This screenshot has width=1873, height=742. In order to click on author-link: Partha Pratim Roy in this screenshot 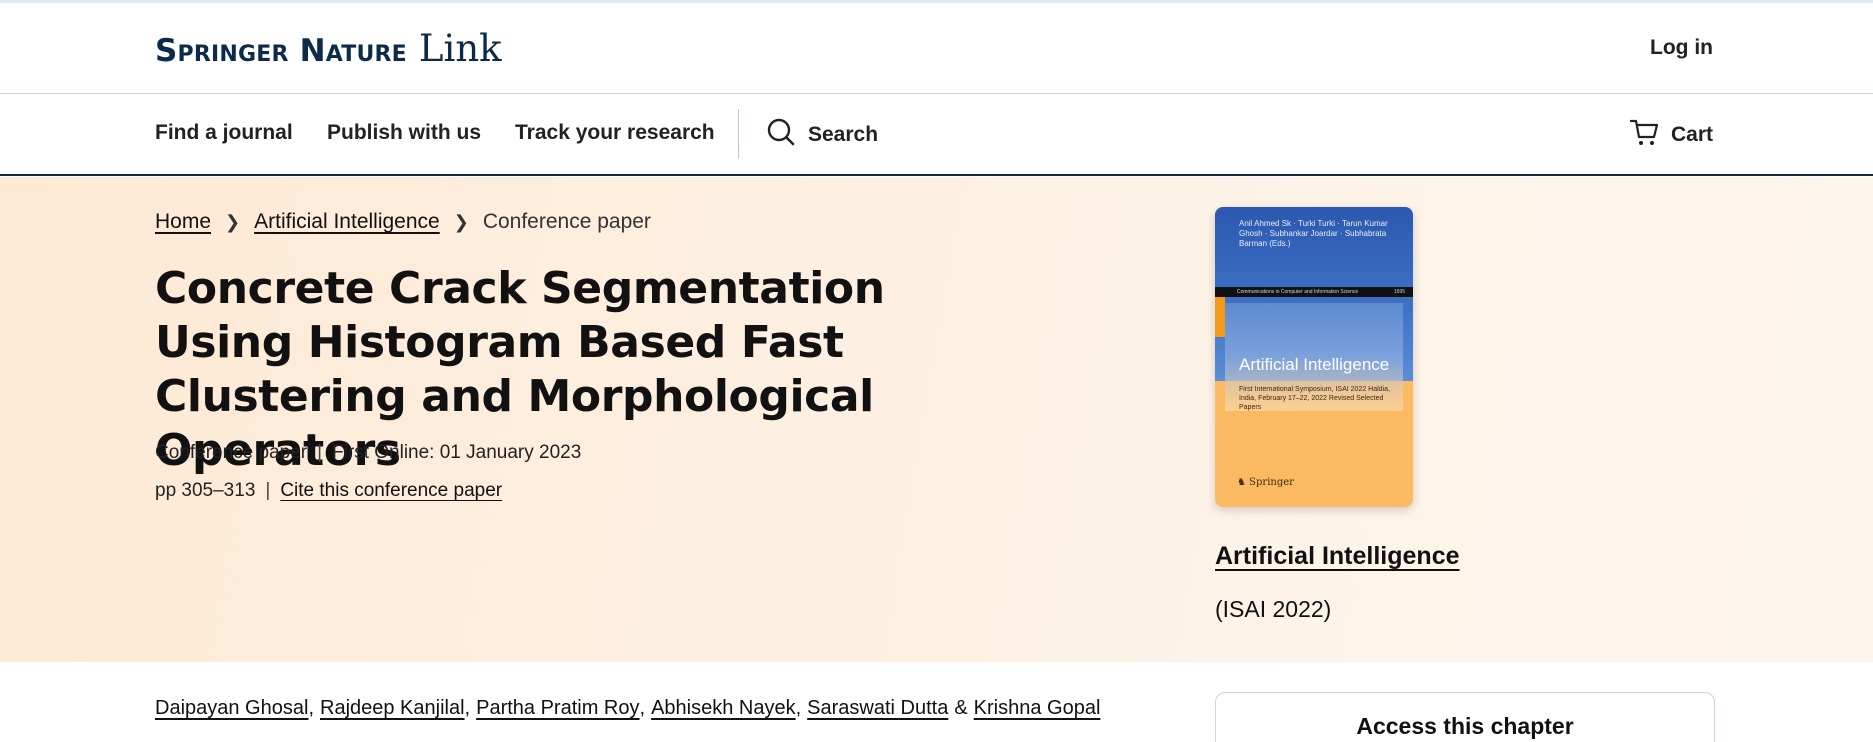, I will do `click(557, 708)`.